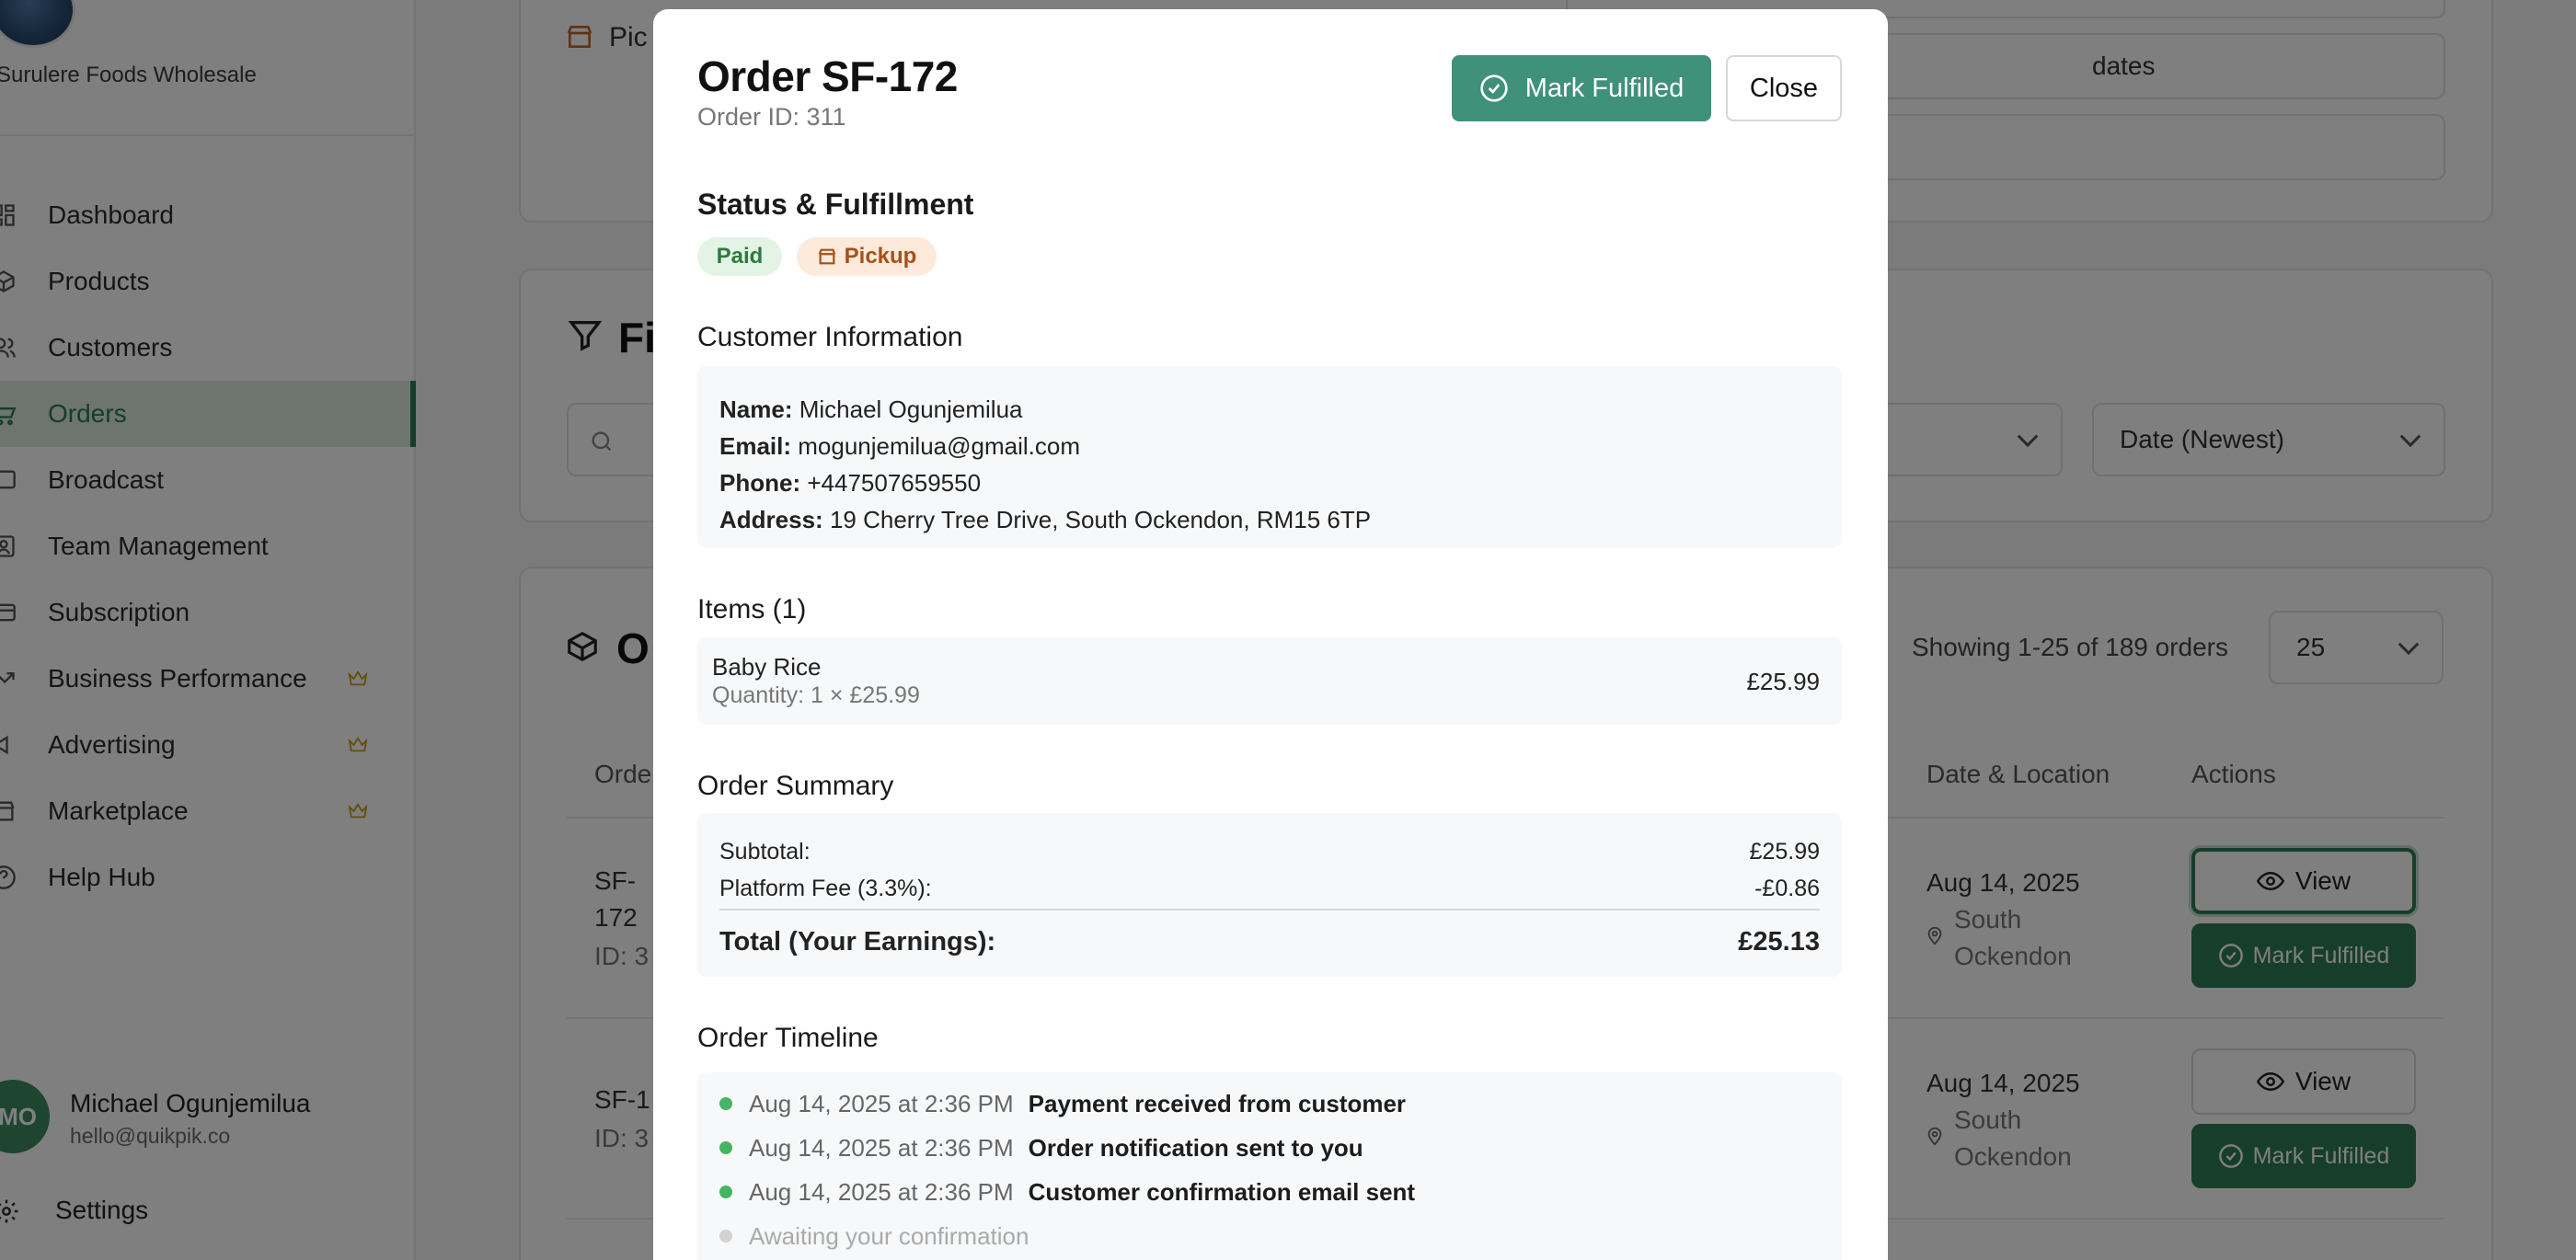 Image resolution: width=2576 pixels, height=1260 pixels. Describe the element at coordinates (1787, 888) in the screenshot. I see `platform-fee-value: -£0.86` at that location.